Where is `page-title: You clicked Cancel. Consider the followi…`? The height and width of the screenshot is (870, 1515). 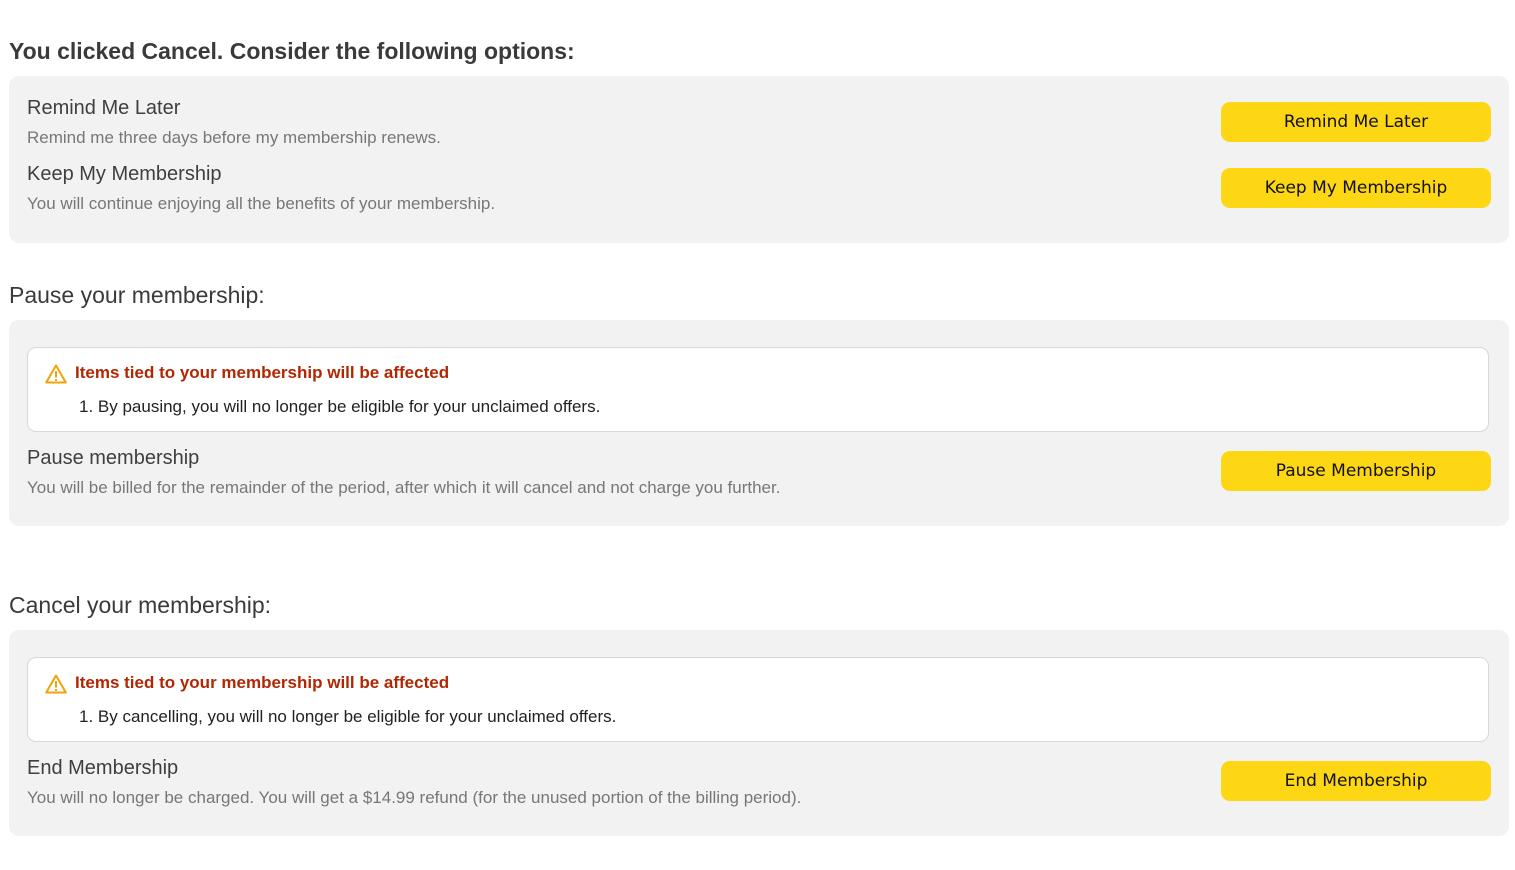
page-title: You clicked Cancel. Consider the followi… is located at coordinates (292, 51).